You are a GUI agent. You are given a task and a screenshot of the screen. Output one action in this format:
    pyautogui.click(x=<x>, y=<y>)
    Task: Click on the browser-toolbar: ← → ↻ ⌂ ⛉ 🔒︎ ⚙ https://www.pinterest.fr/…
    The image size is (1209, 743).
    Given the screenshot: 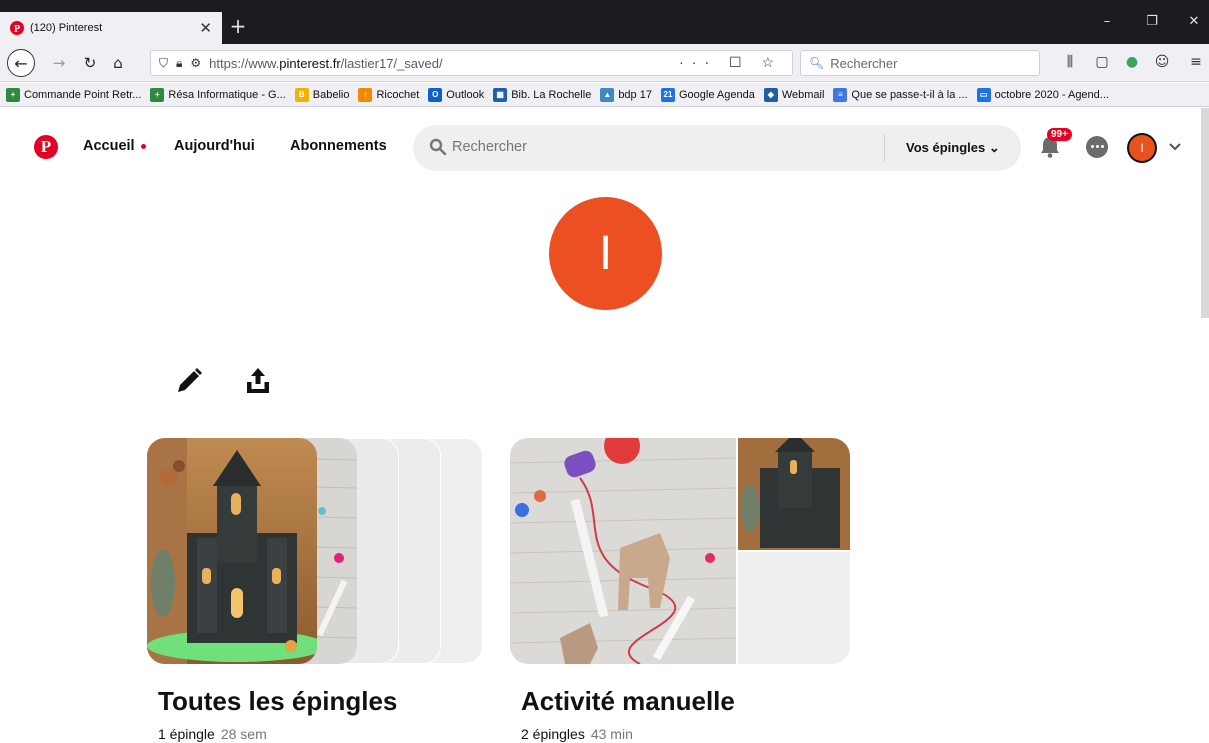 What is the action you would take?
    pyautogui.click(x=604, y=63)
    